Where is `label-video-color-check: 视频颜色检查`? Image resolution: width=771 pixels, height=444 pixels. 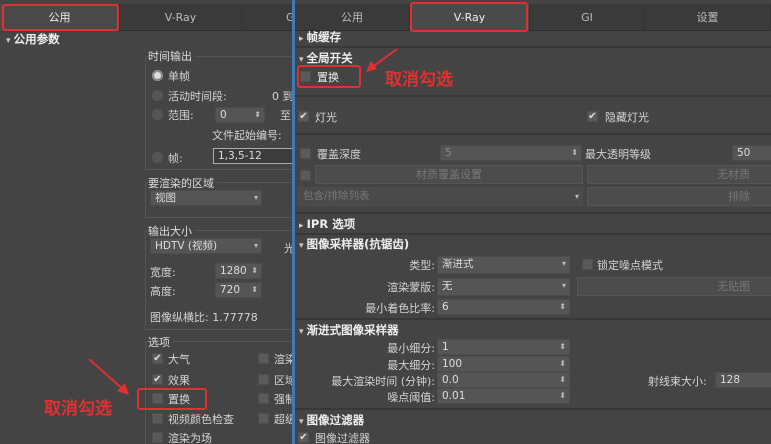 label-video-color-check: 视频颜色检查 is located at coordinates (201, 419).